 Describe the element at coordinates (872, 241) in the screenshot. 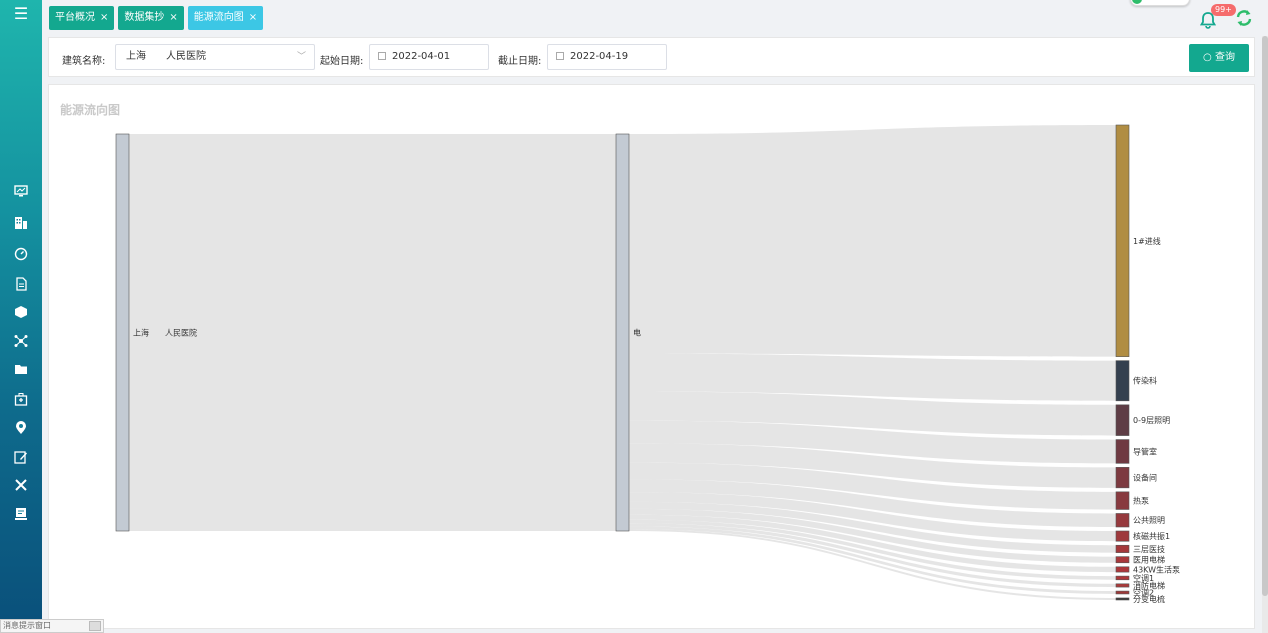

I see `sankey-link` at that location.